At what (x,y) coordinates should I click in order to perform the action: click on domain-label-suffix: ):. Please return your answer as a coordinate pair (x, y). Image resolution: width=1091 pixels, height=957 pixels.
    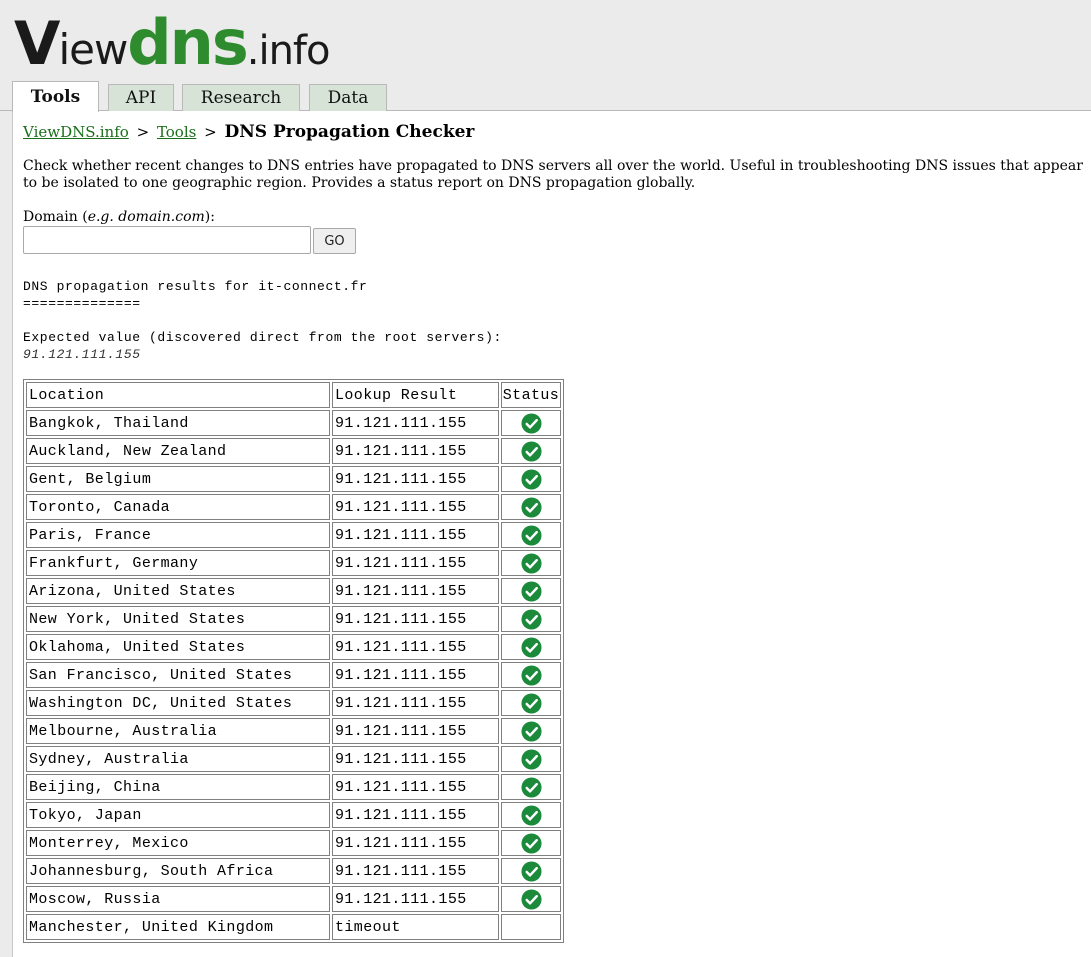
    Looking at the image, I should click on (209, 217).